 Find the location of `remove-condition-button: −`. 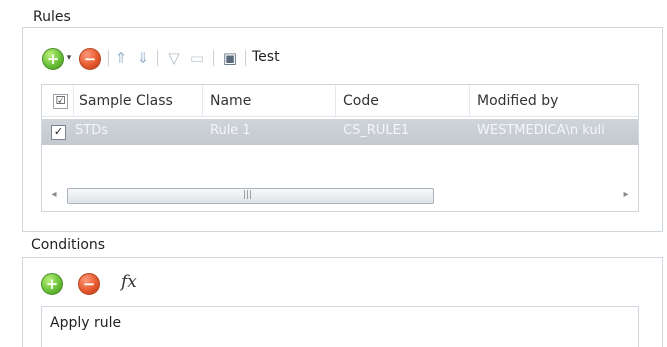

remove-condition-button: − is located at coordinates (89, 284).